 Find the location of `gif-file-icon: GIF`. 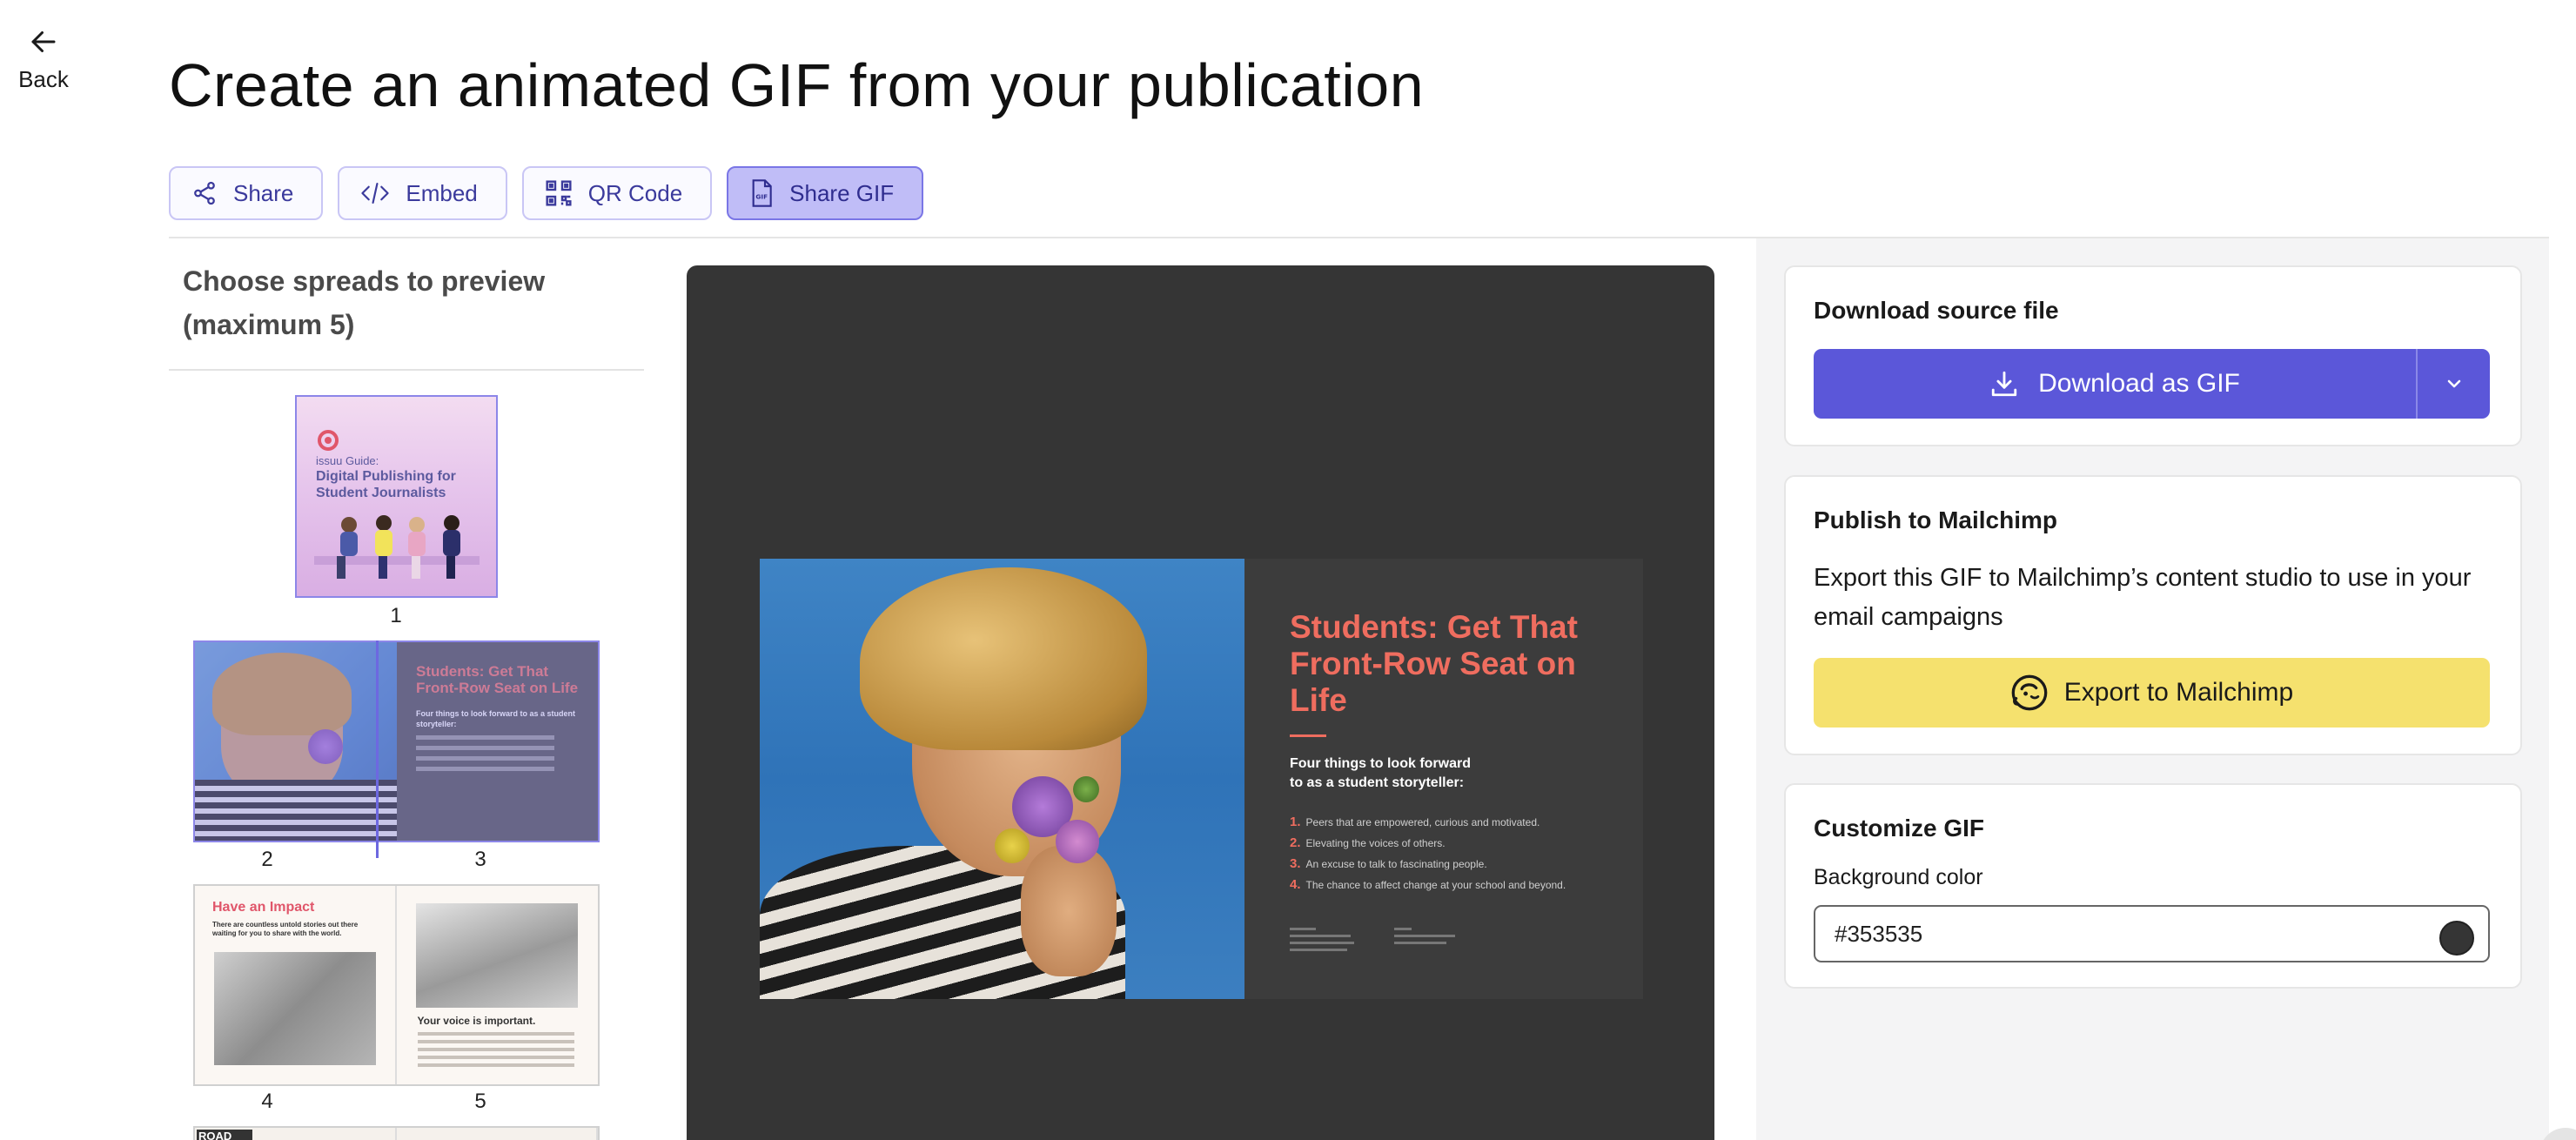

gif-file-icon: GIF is located at coordinates (762, 193).